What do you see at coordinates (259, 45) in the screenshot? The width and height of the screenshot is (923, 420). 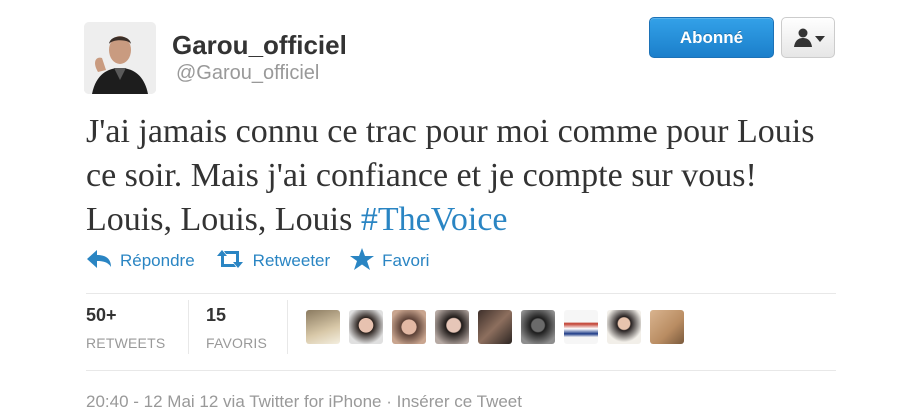 I see `display-name: Garou_officiel` at bounding box center [259, 45].